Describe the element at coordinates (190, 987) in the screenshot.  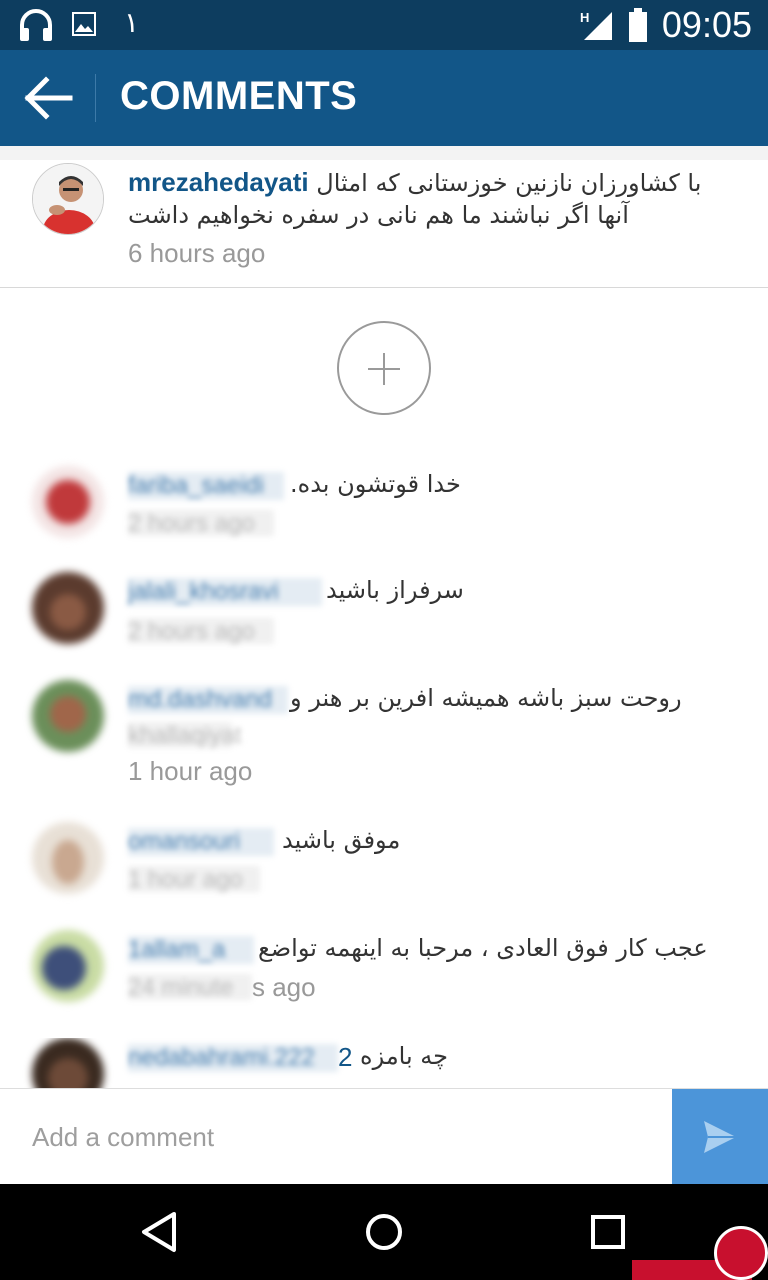
I see `comment-time-blurred: 24 minute` at that location.